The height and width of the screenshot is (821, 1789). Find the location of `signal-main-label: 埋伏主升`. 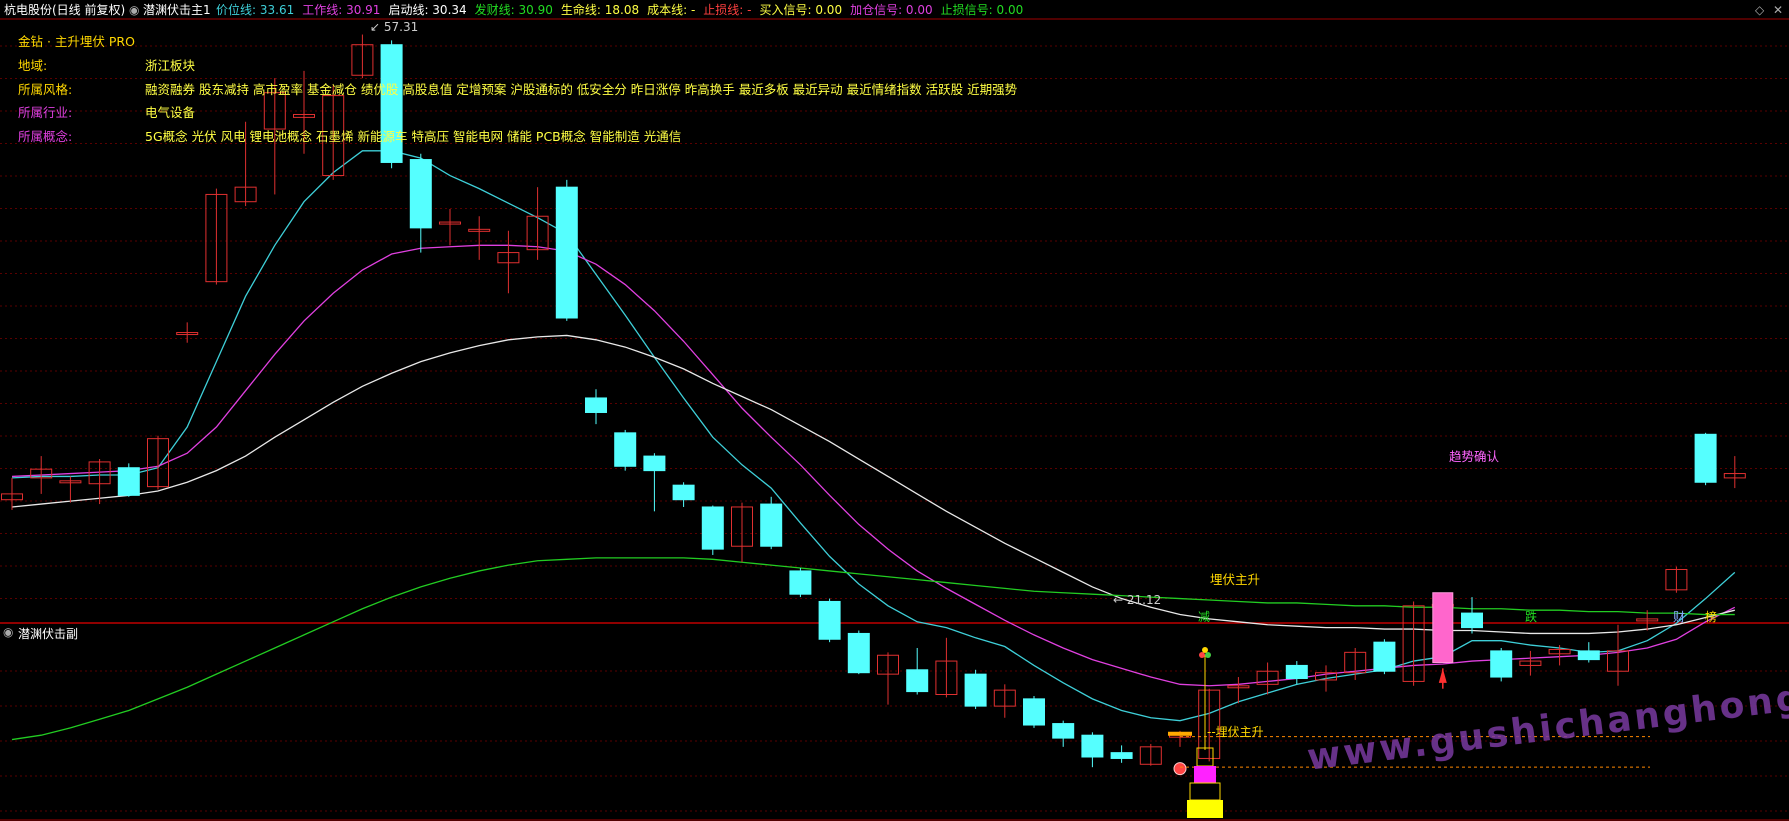

signal-main-label: 埋伏主升 is located at coordinates (1235, 579).